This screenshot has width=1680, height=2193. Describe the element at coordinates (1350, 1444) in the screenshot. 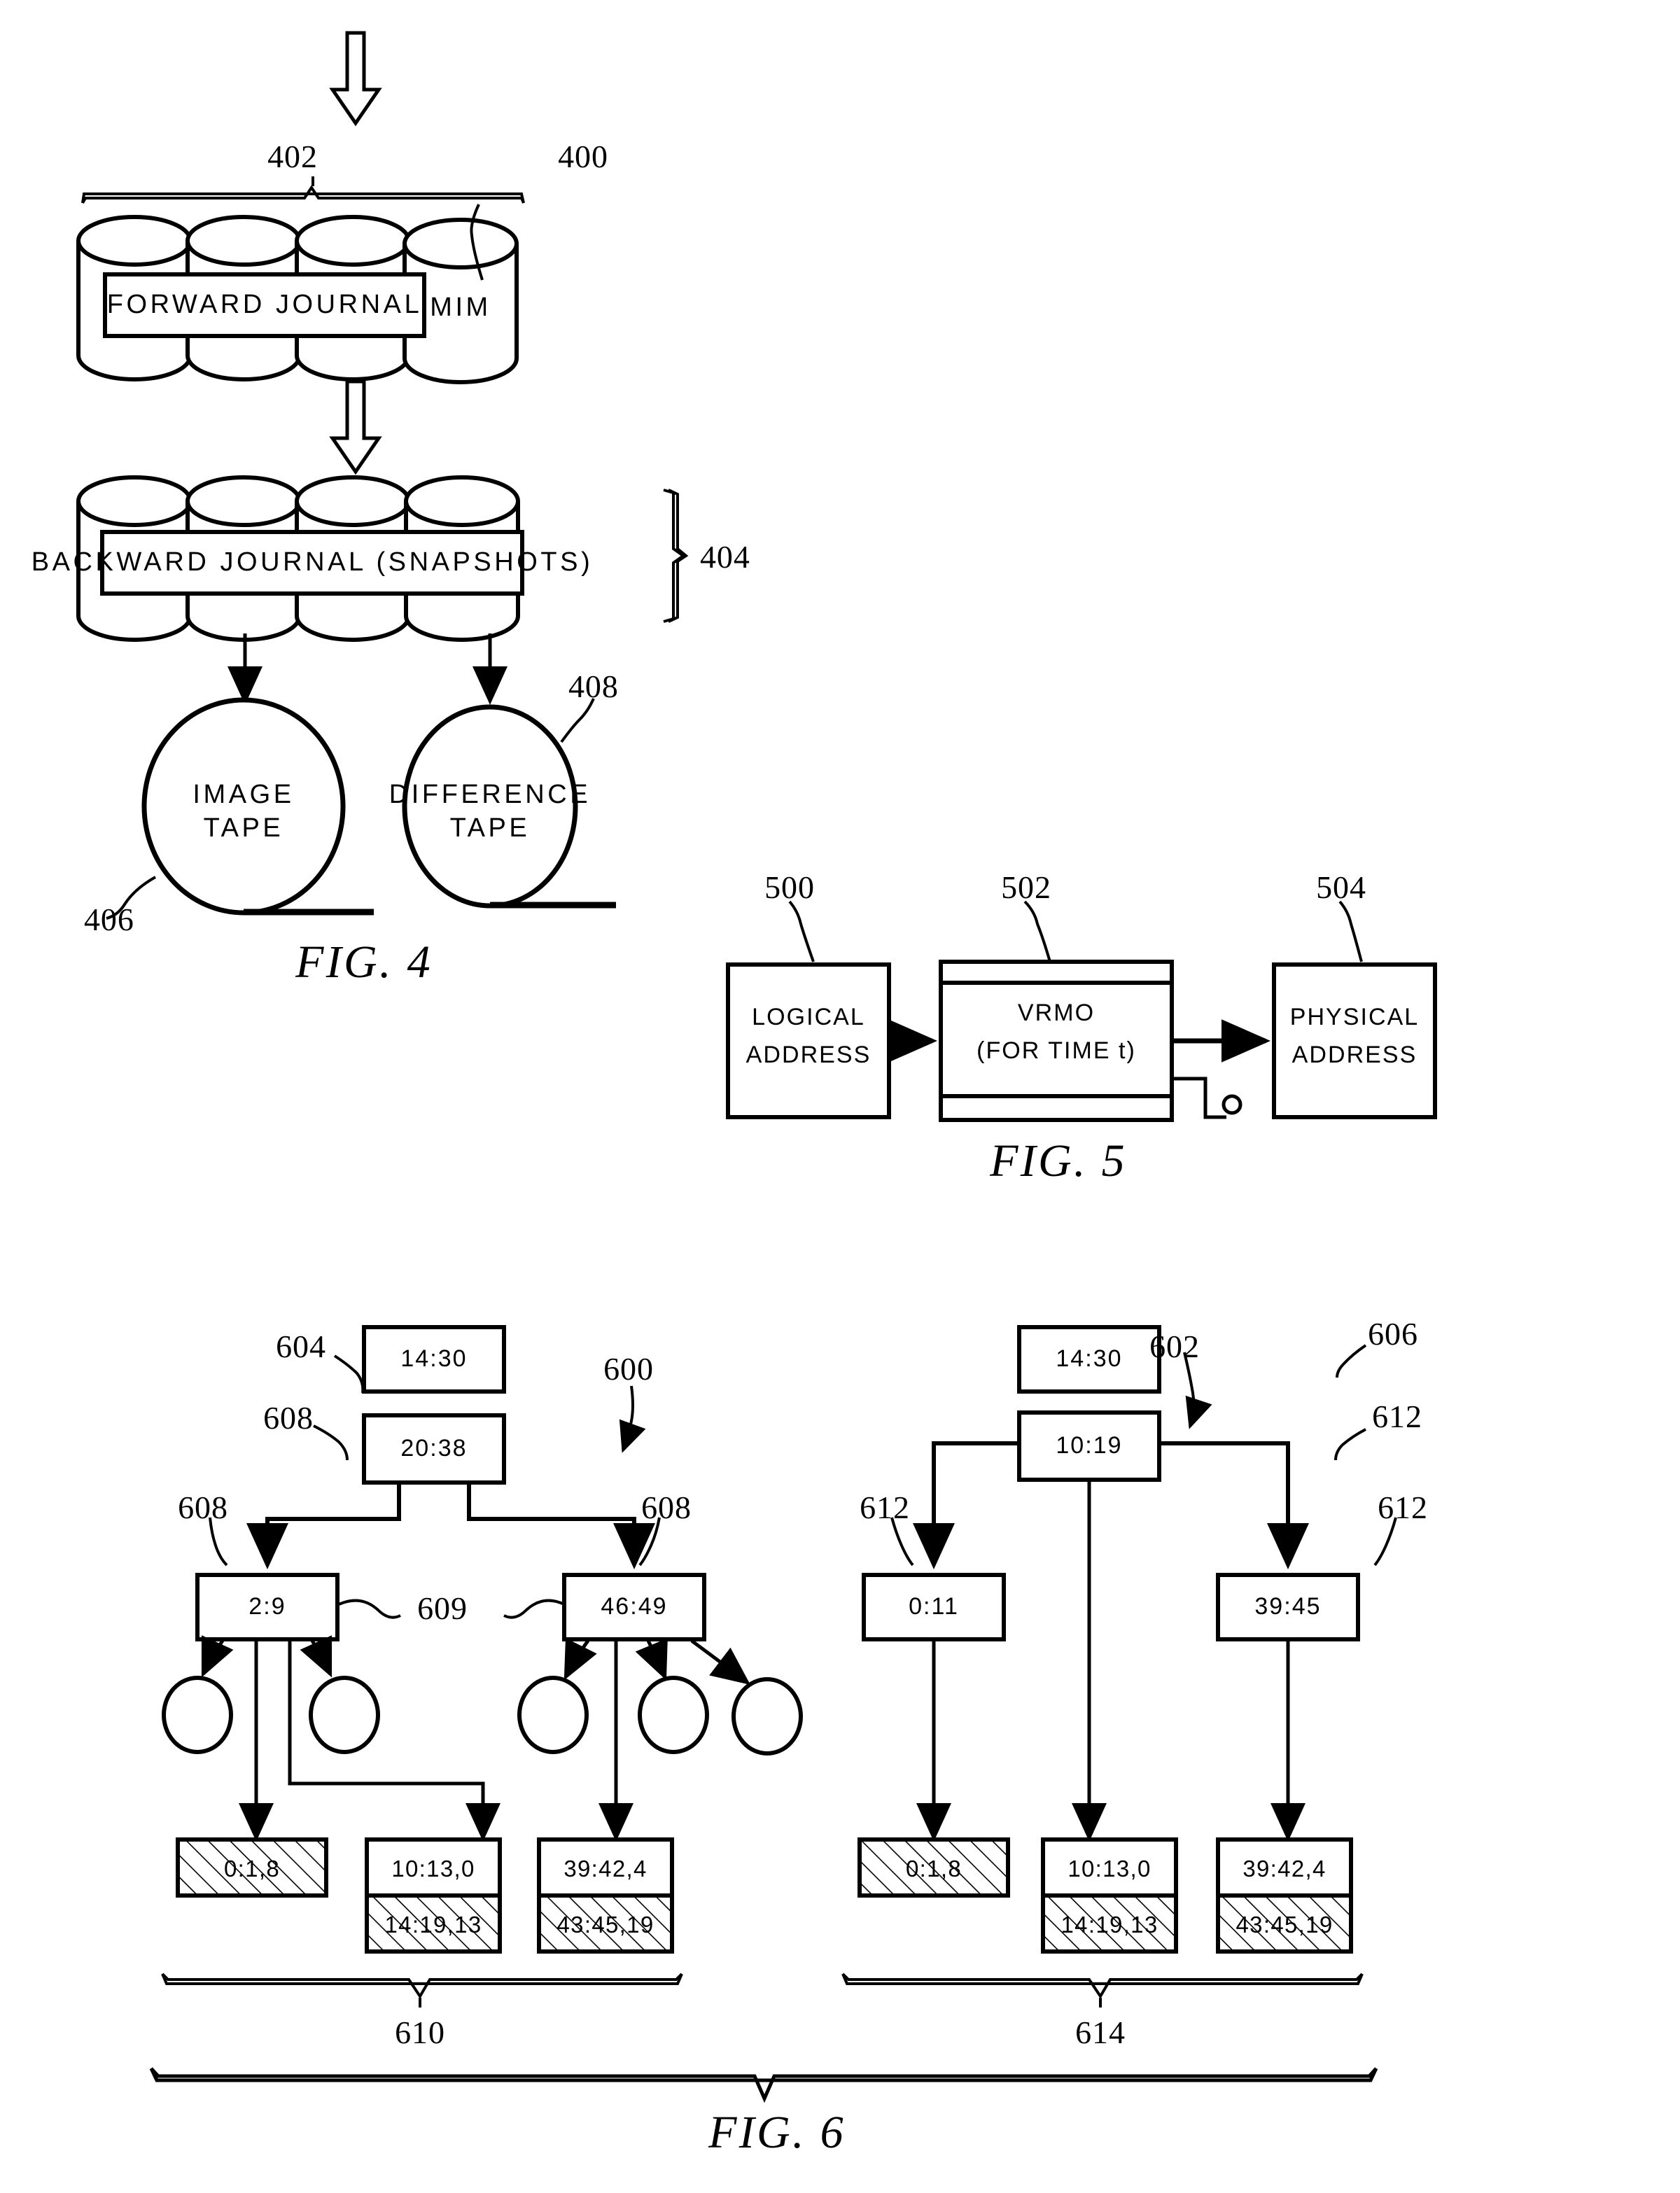

I see `leader-612a` at that location.